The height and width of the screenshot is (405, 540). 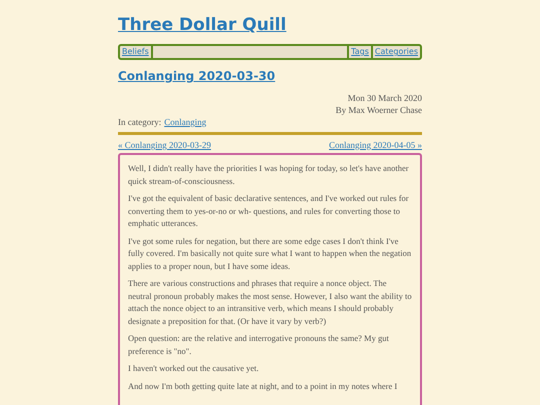 I want to click on post-date: Mon 30 March 2020, so click(x=384, y=98).